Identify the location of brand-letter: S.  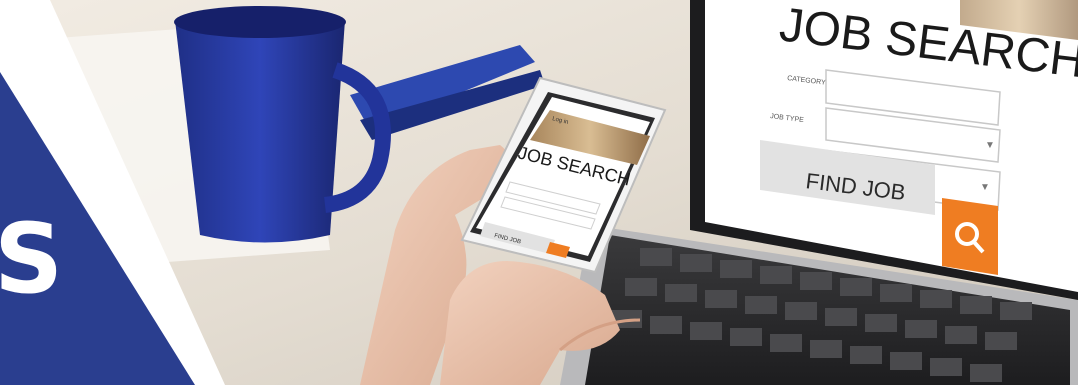
(31, 259).